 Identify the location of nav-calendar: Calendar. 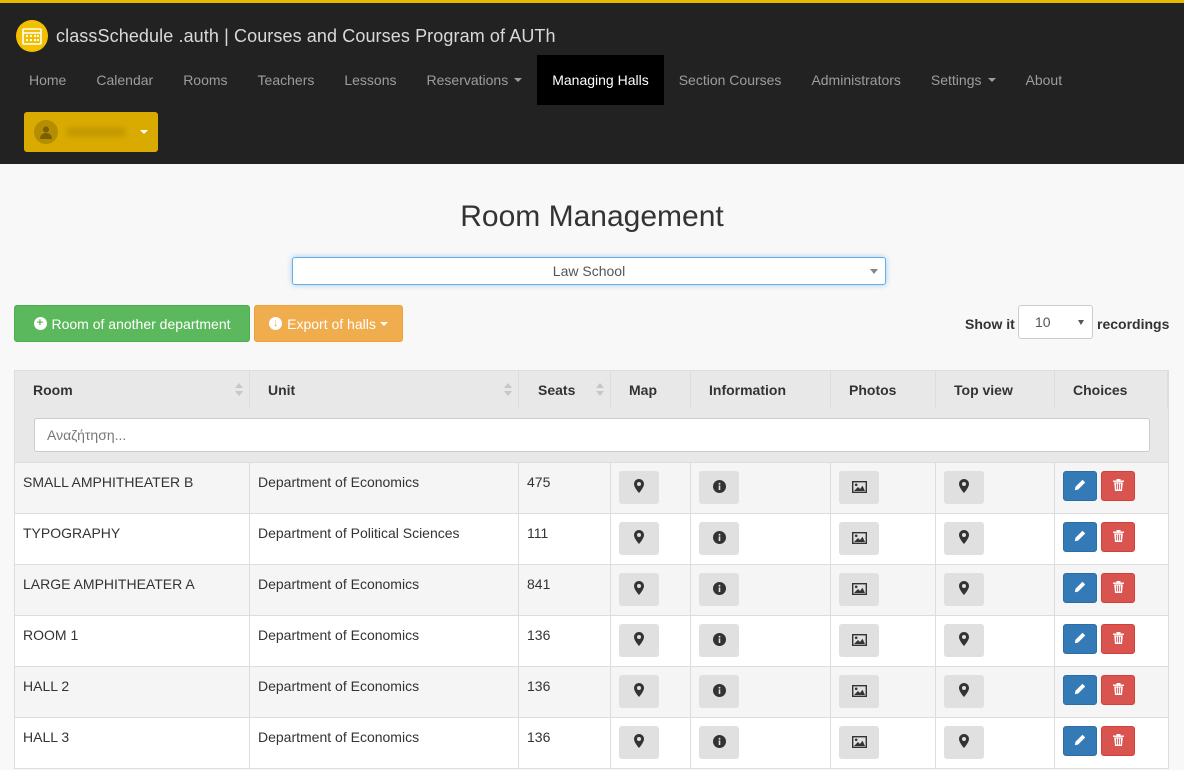
(124, 80).